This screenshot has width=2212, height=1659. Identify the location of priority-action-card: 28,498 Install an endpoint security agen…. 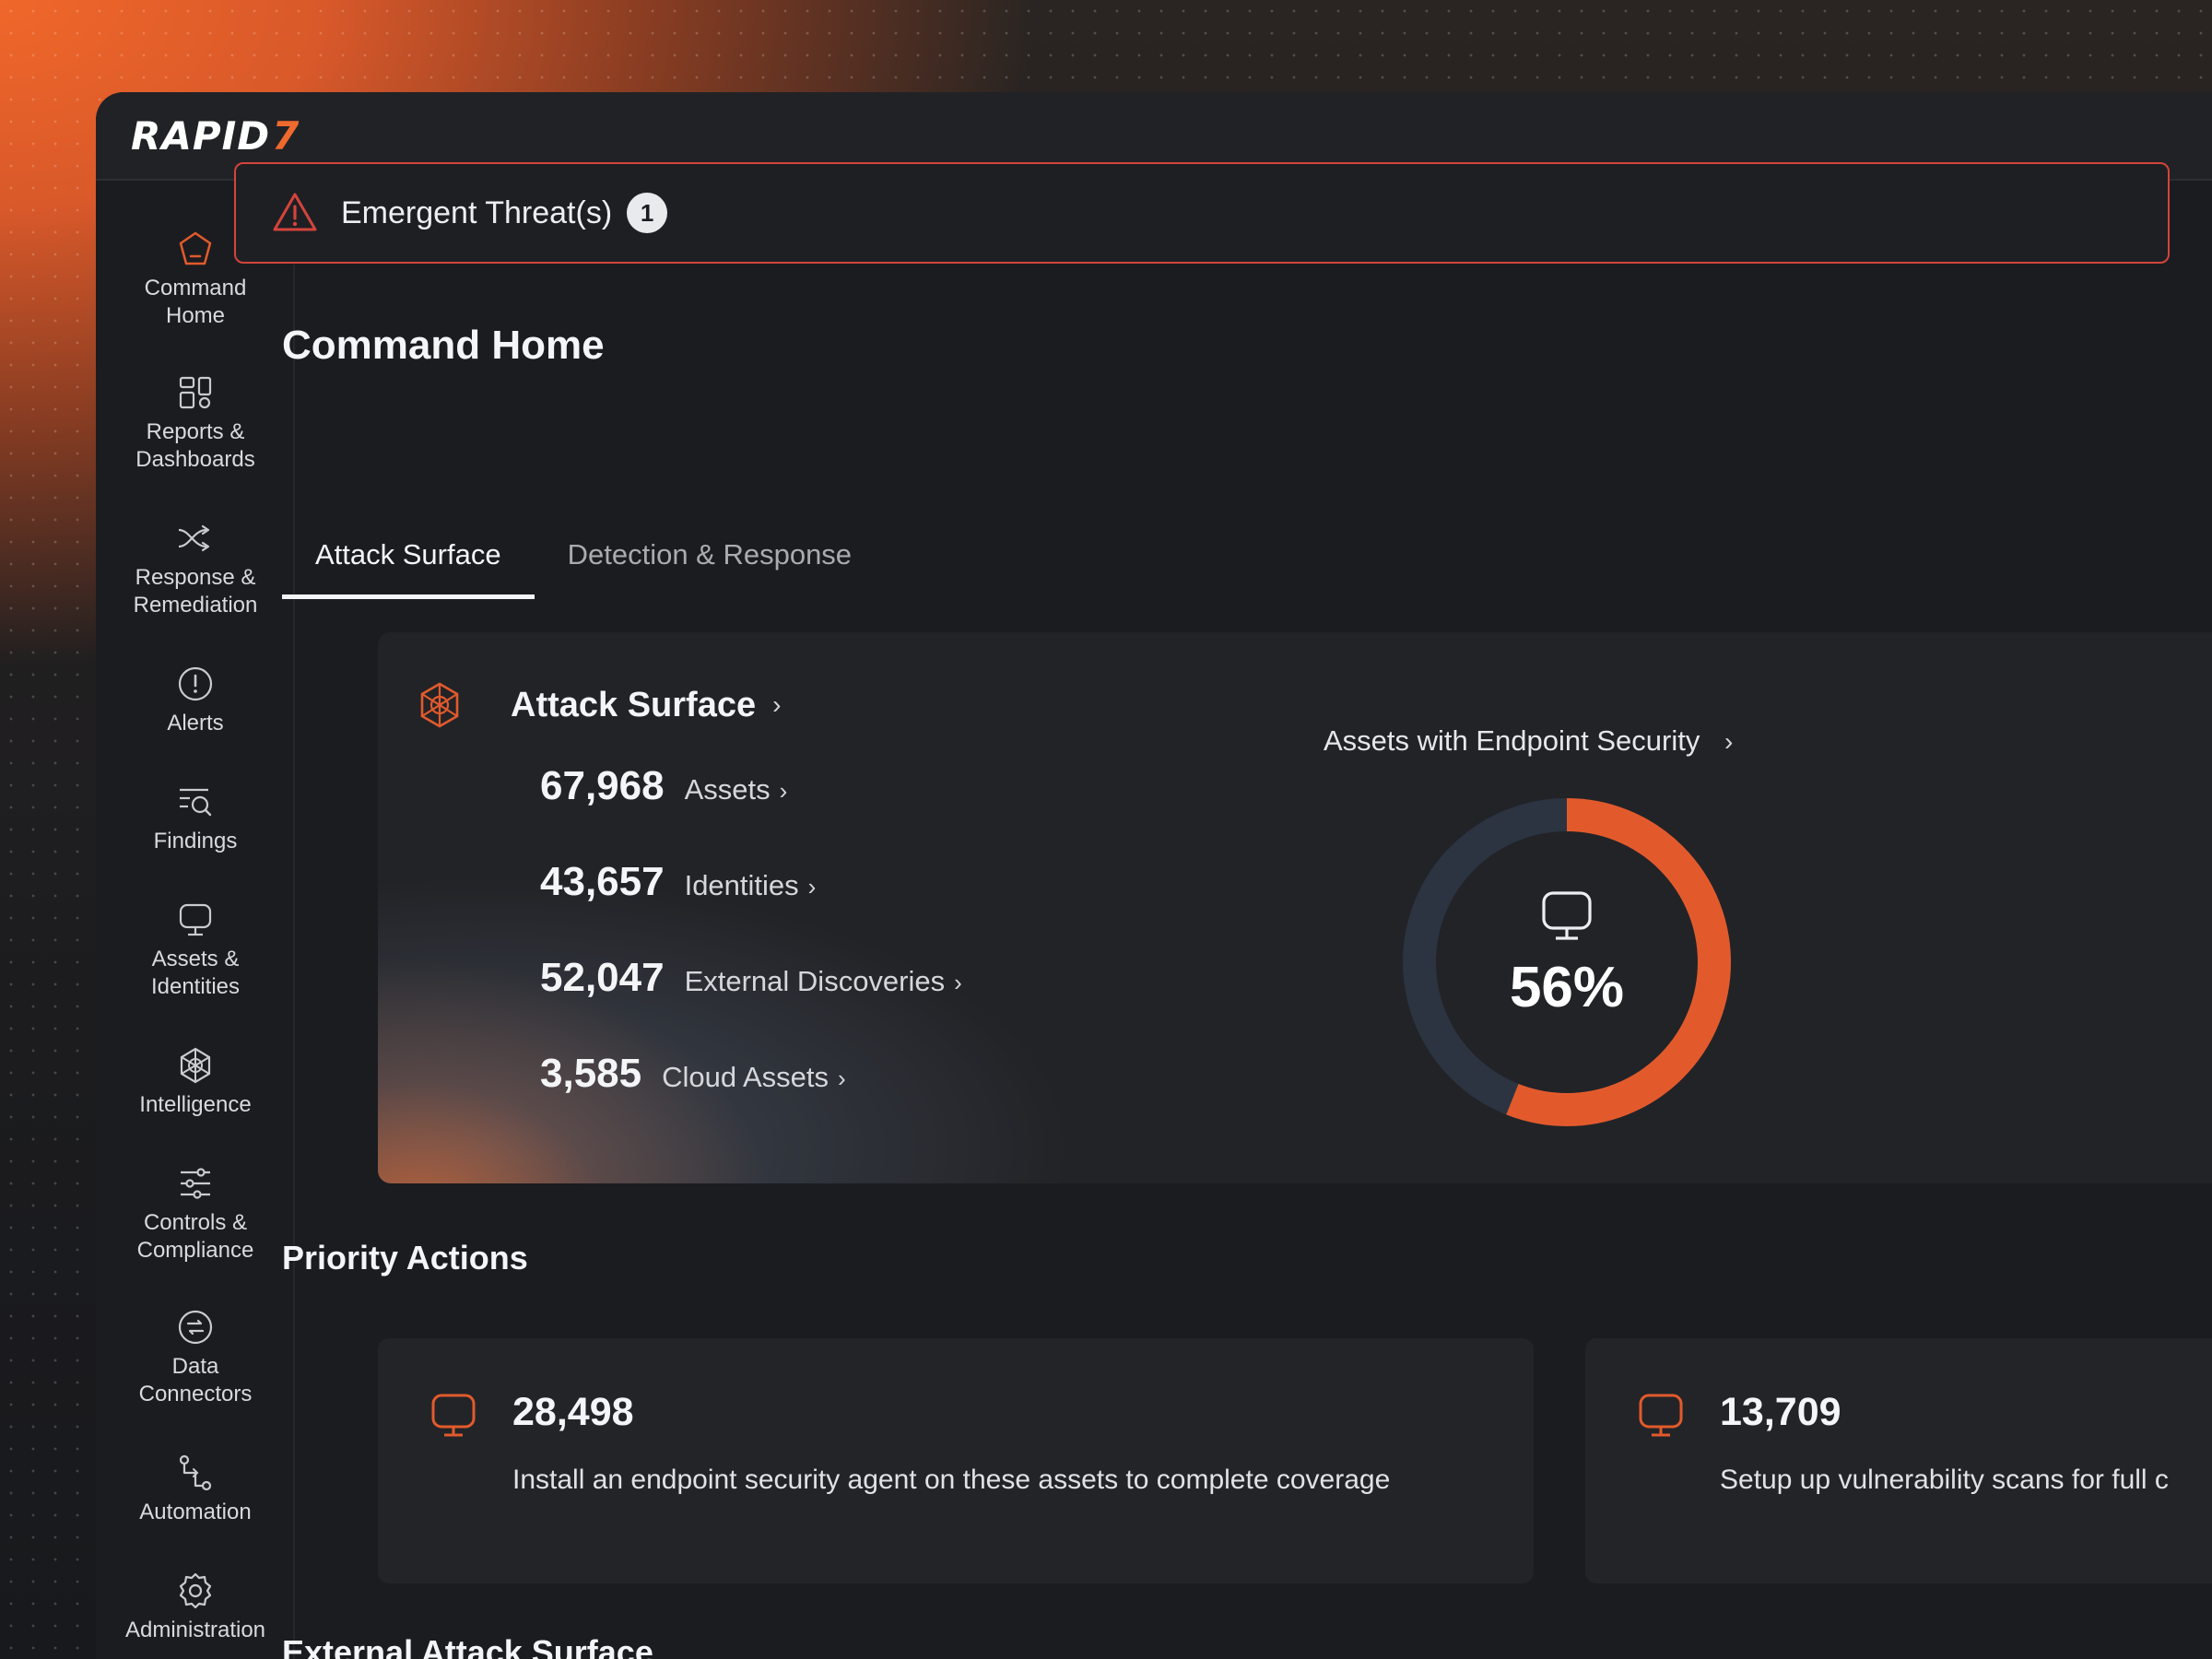
(956, 1460).